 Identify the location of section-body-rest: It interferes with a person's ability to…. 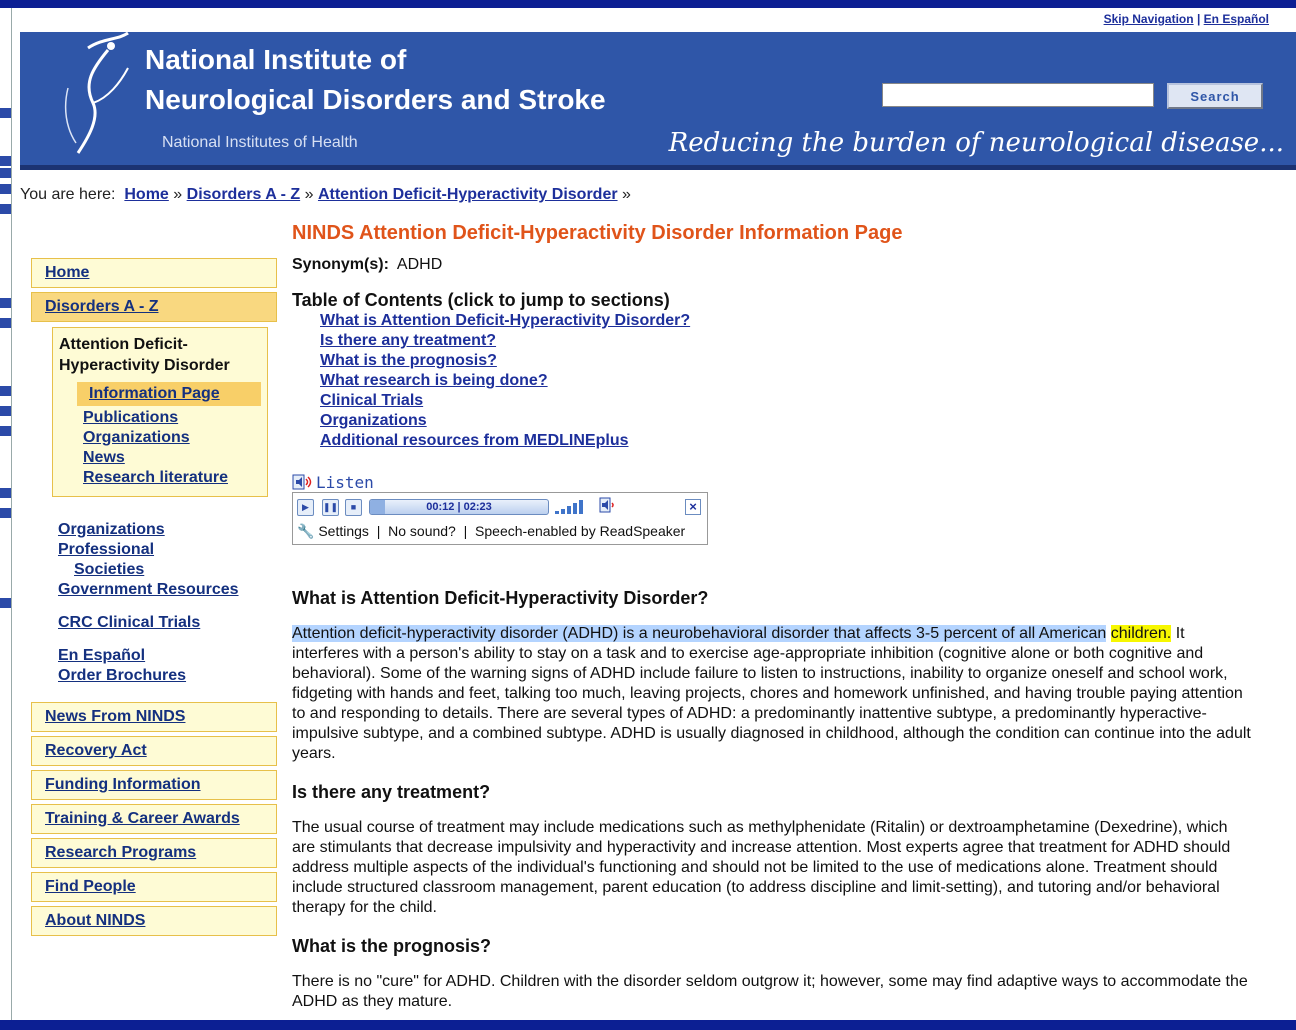
(771, 693).